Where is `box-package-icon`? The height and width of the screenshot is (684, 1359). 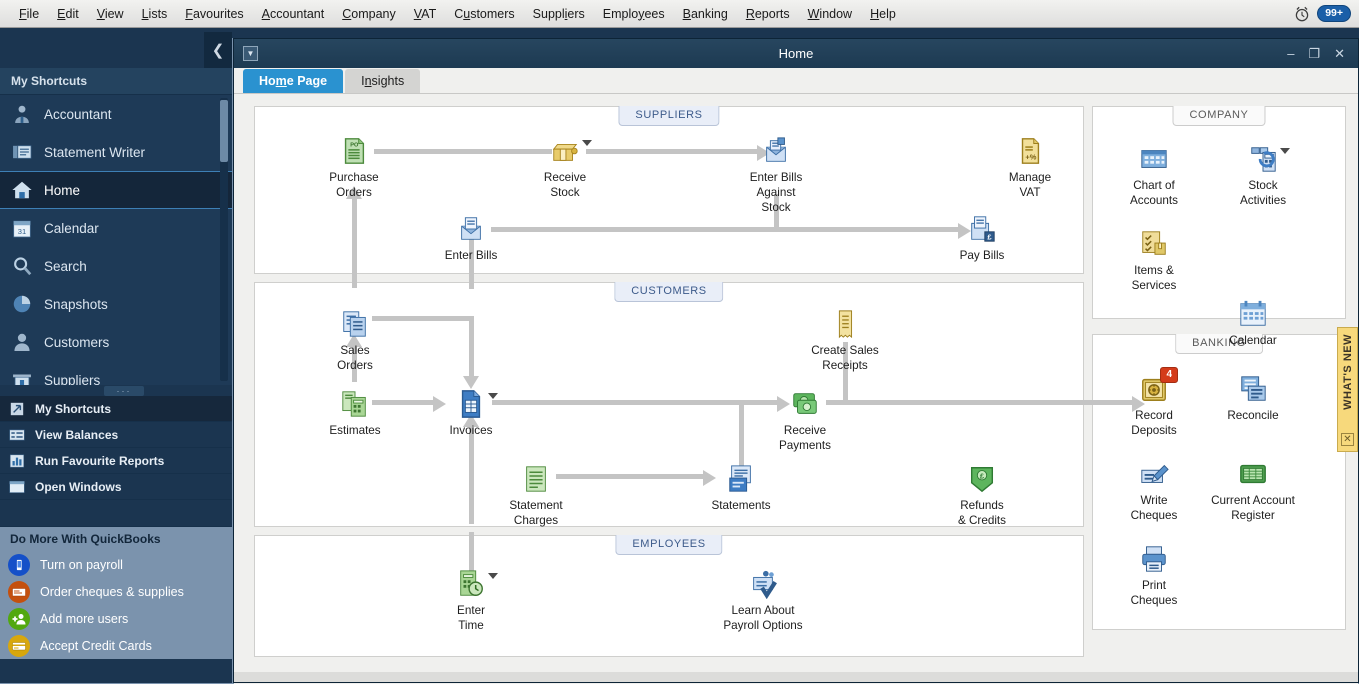
box-package-icon is located at coordinates (571, 151).